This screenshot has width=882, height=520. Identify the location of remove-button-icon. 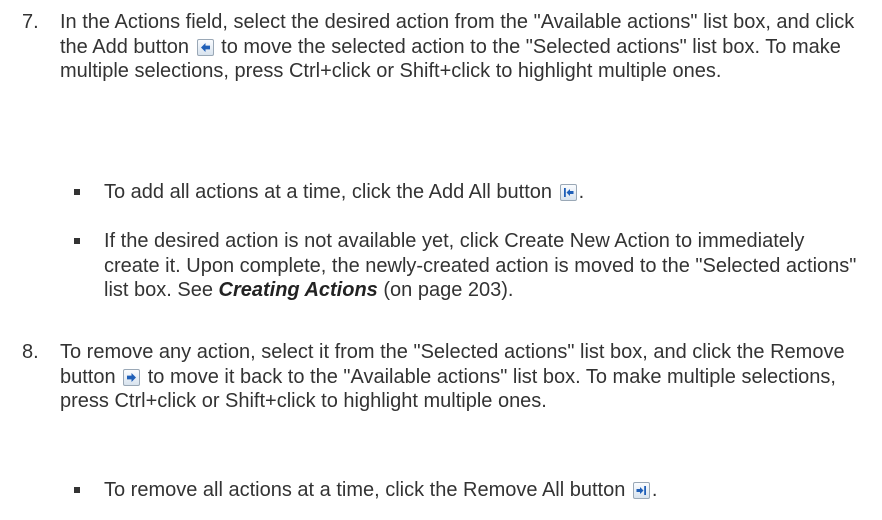
(132, 377).